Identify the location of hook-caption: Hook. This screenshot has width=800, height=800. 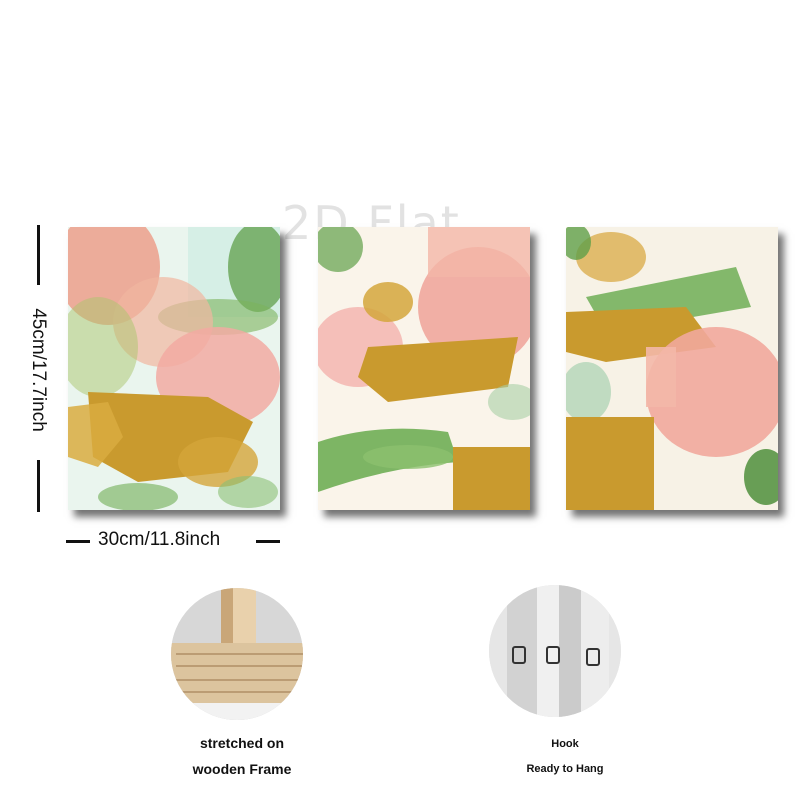
(565, 744).